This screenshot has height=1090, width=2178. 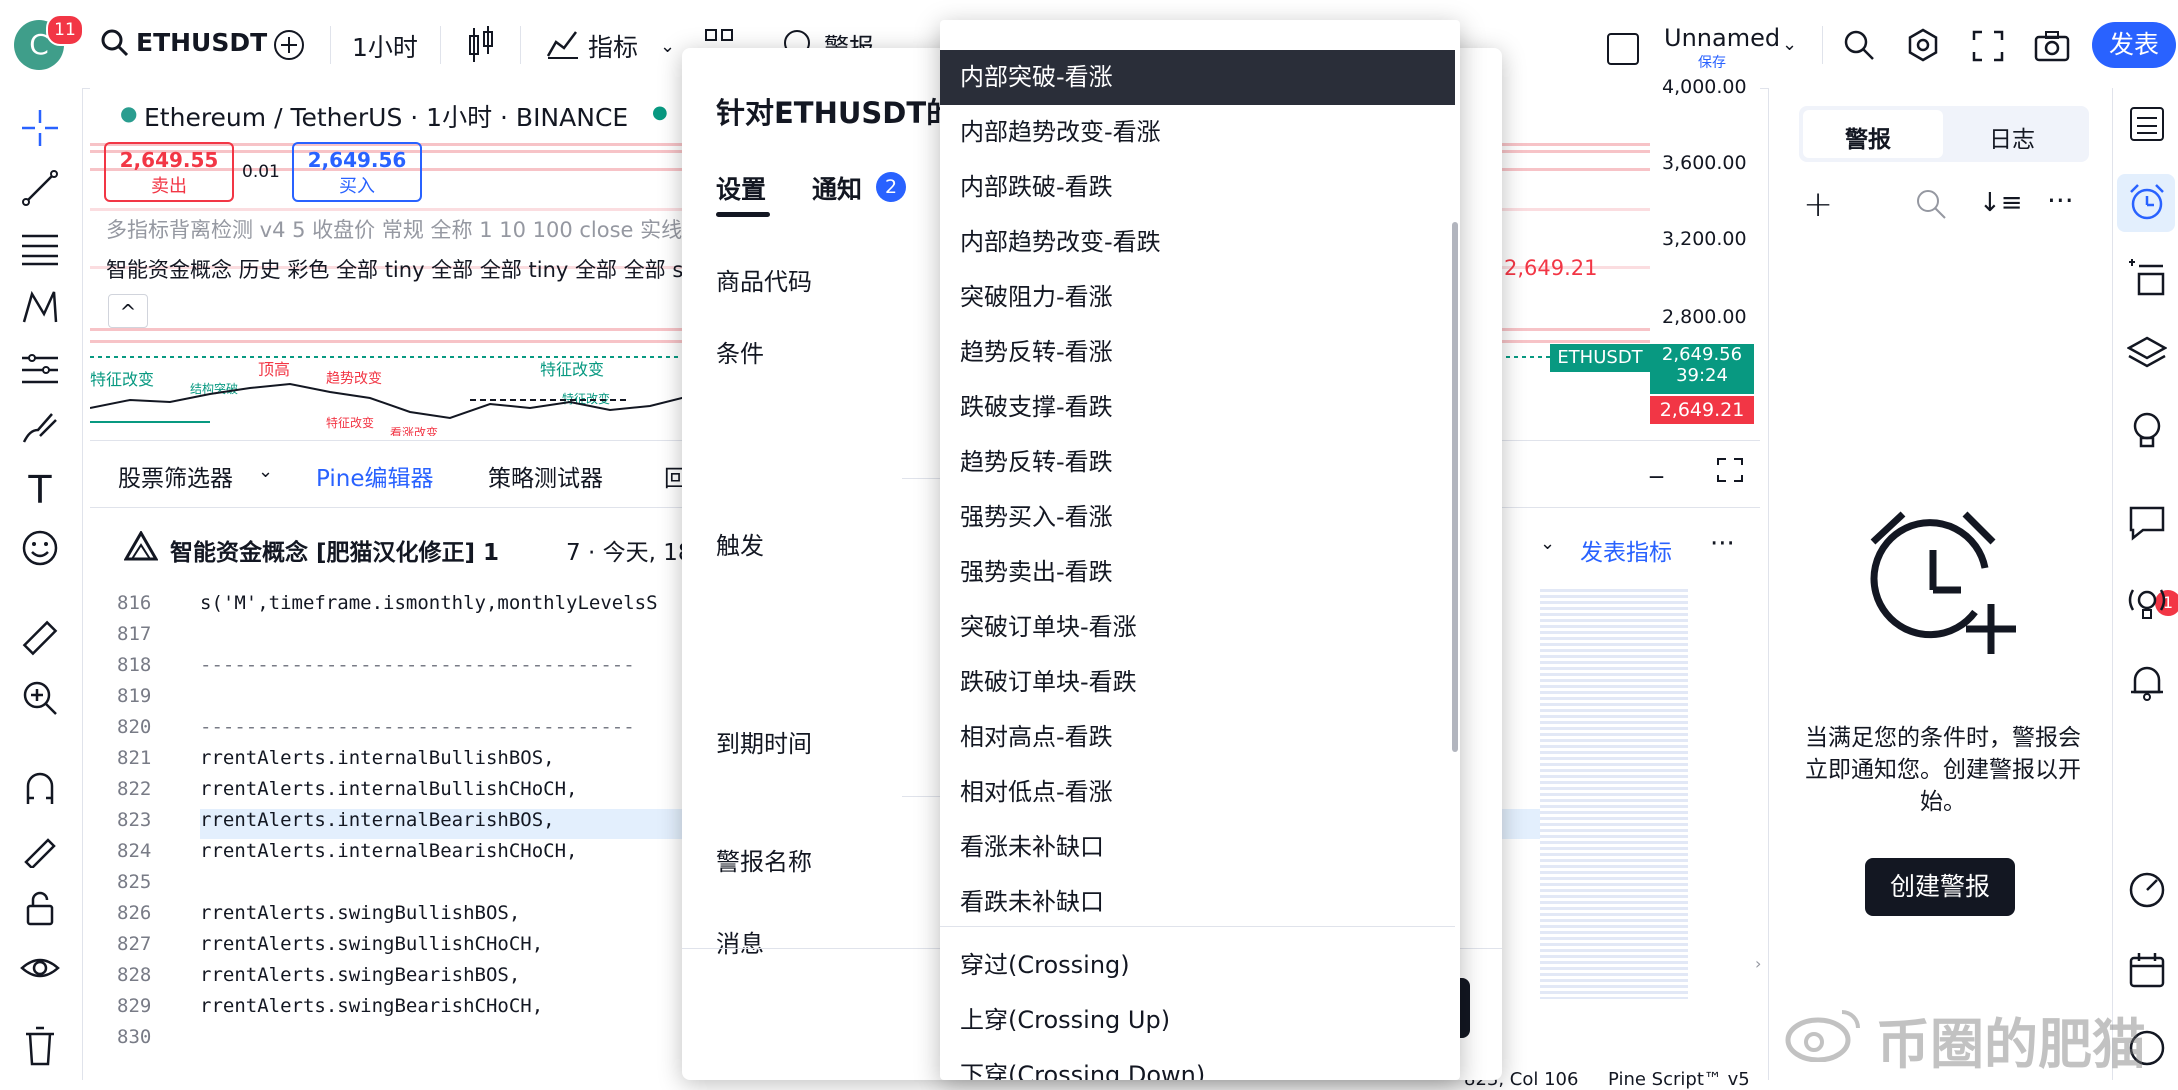 I want to click on condition-option: 看跌未补缺口, so click(x=1197, y=902).